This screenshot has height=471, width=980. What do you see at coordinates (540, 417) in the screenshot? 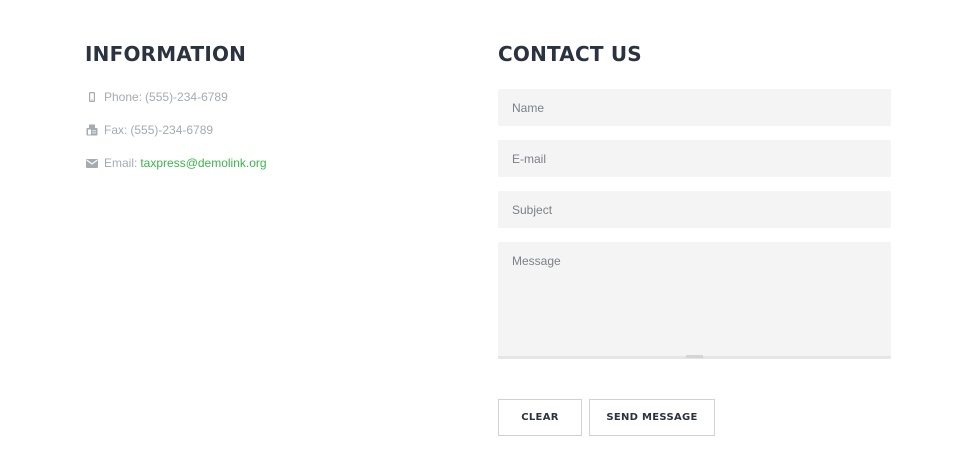
I see `clear-button: CLEAR` at bounding box center [540, 417].